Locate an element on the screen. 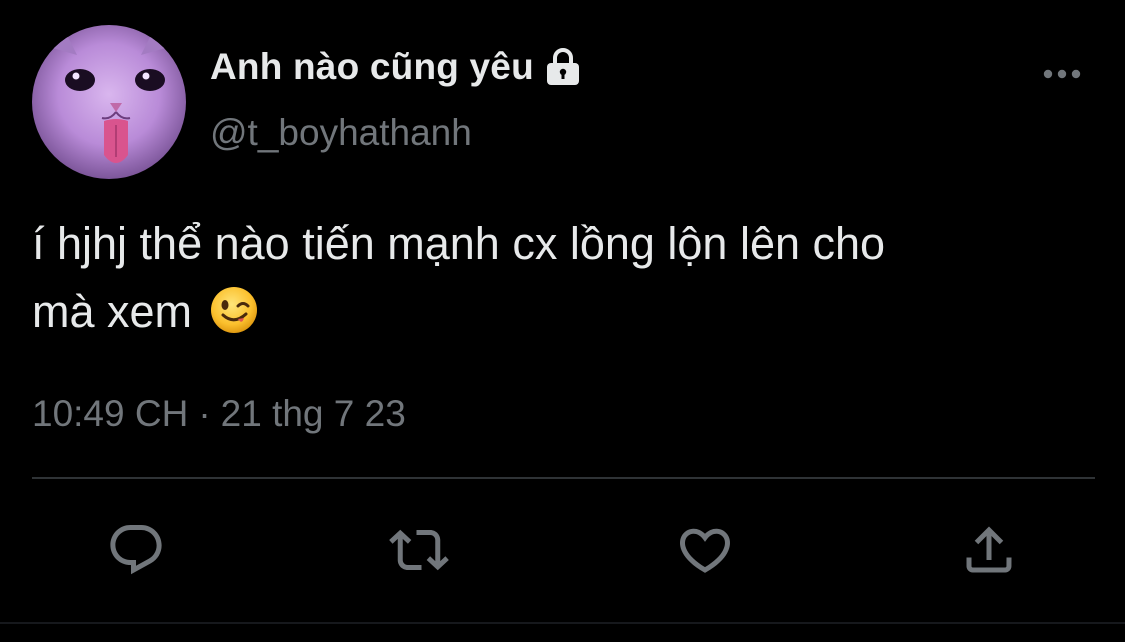 This screenshot has height=642, width=1125. display-name: Anh nào cũng yêu is located at coordinates (372, 67).